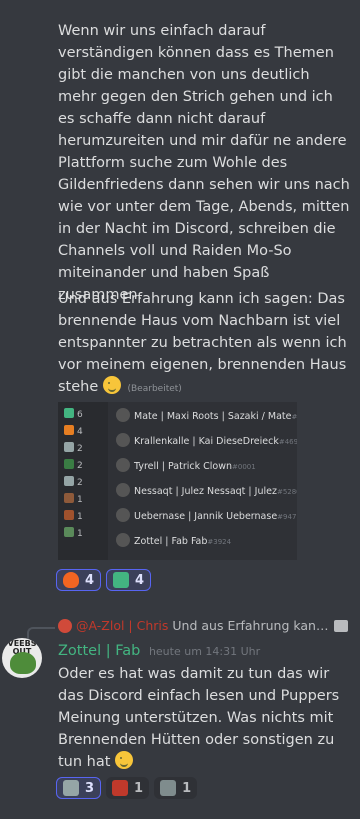 The width and height of the screenshot is (360, 819). I want to click on figure-icon, so click(168, 788).